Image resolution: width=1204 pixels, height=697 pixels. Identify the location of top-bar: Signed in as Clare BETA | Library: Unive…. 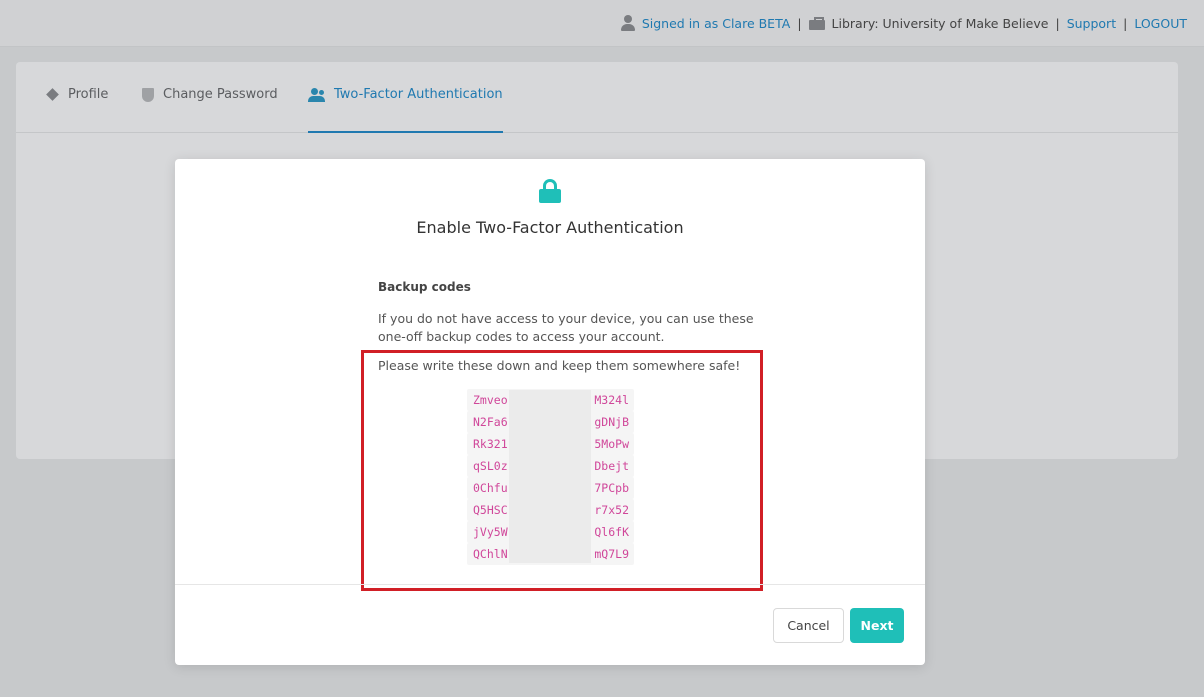
(602, 23).